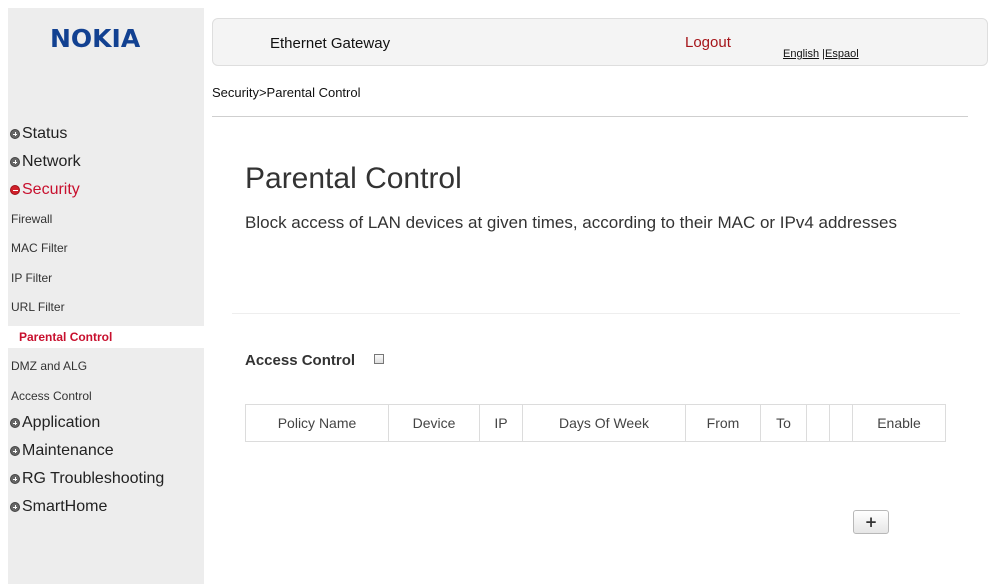  I want to click on nav-maintenance-label: Maintenance, so click(68, 450).